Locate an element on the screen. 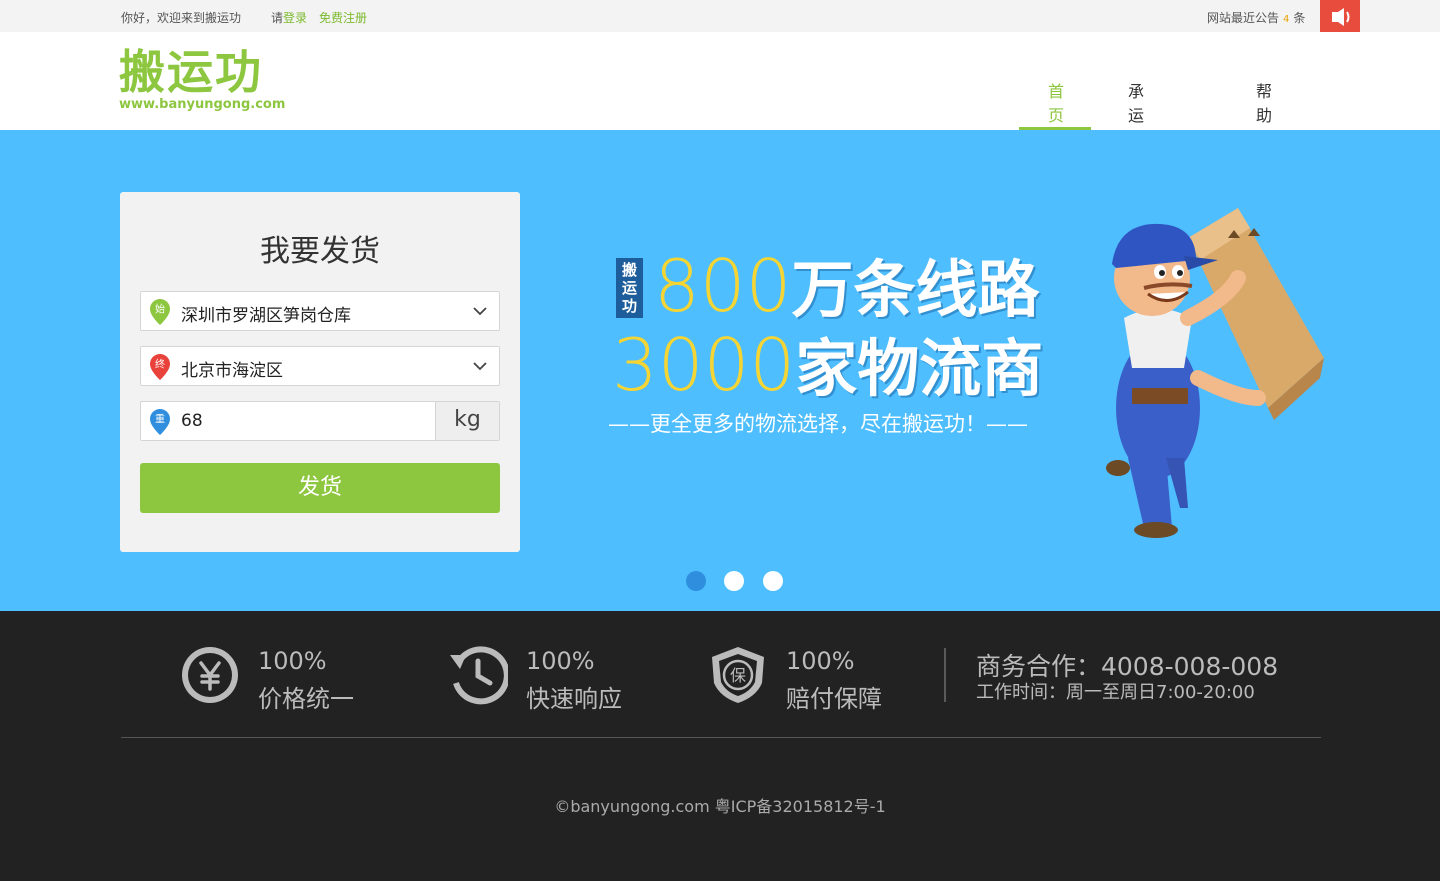 The width and height of the screenshot is (1440, 881). svg-text: 保 is located at coordinates (738, 675).